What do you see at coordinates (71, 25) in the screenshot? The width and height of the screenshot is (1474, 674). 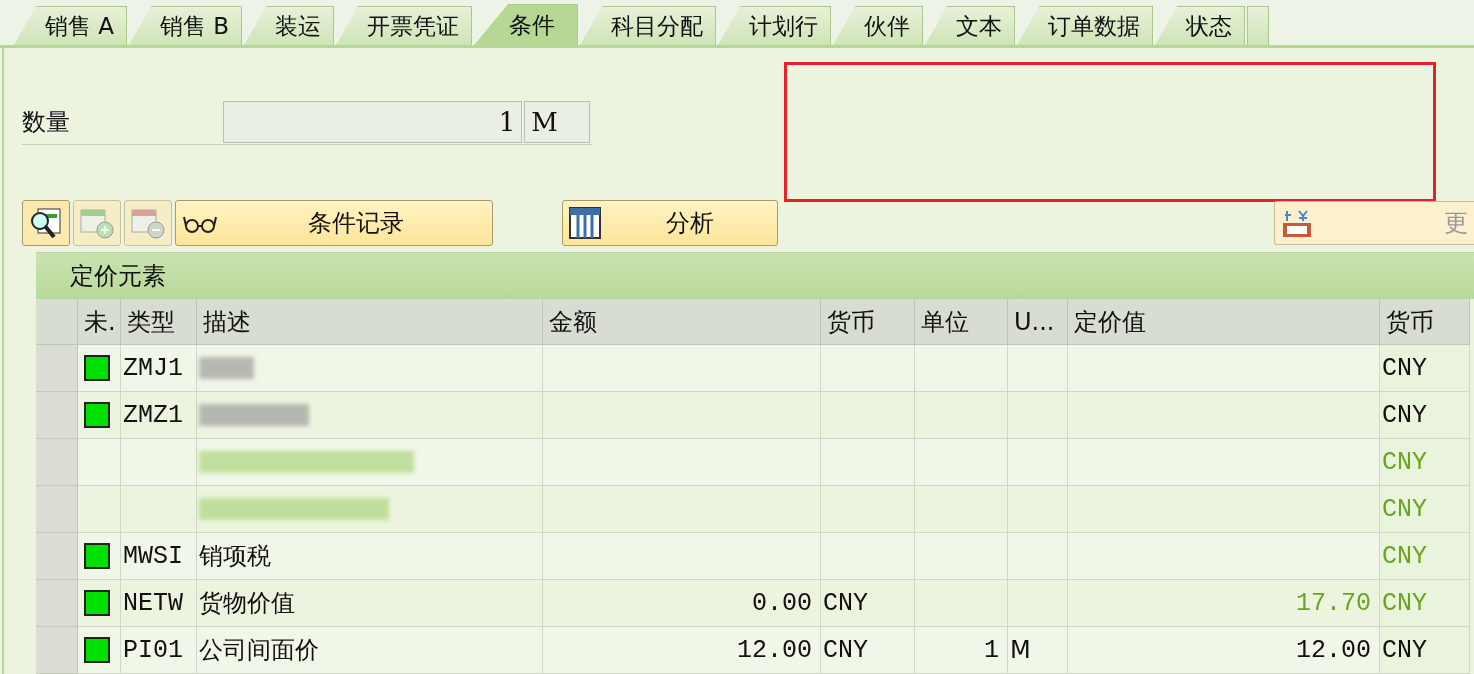 I see `tab: 销售 A` at bounding box center [71, 25].